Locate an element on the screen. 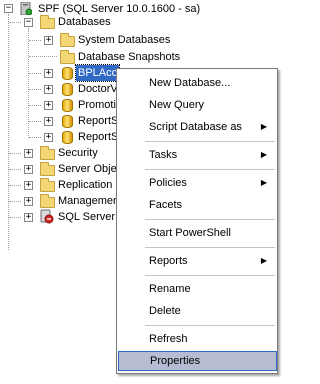 The height and width of the screenshot is (384, 320). menu-item-script-database-as: Script Database as ▶ is located at coordinates (197, 127).